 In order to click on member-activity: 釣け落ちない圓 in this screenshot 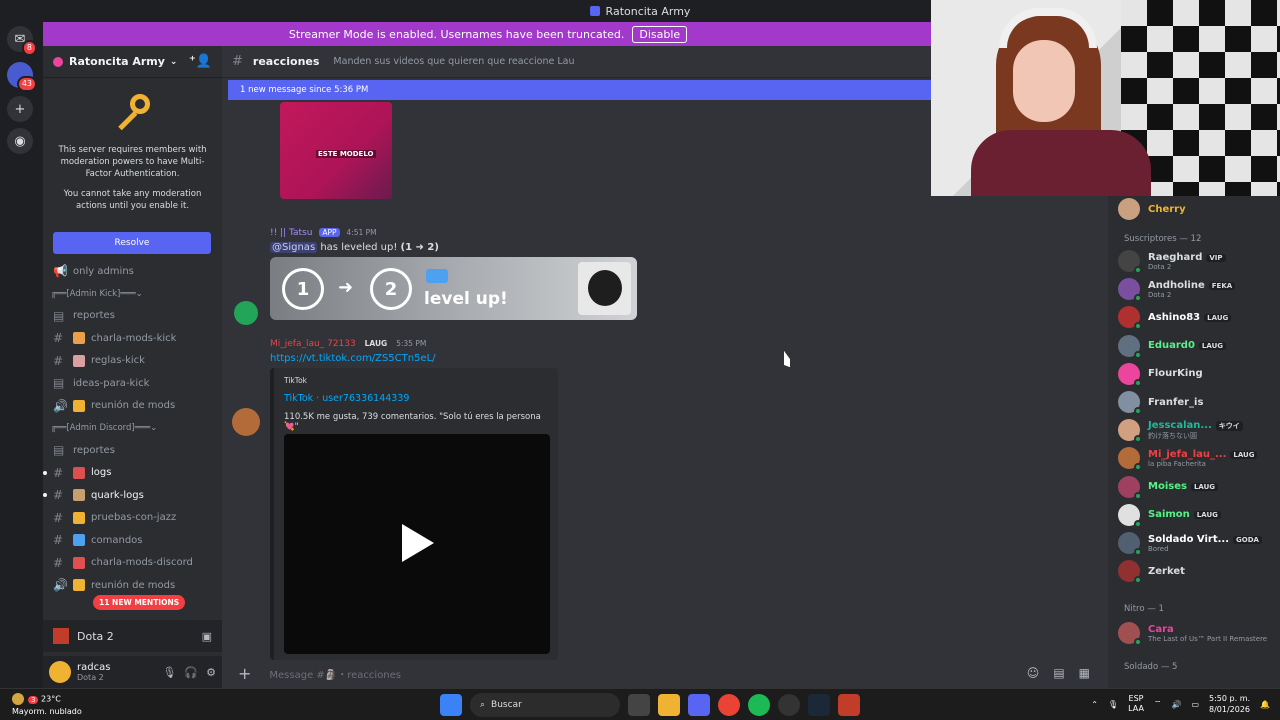, I will do `click(1172, 435)`.